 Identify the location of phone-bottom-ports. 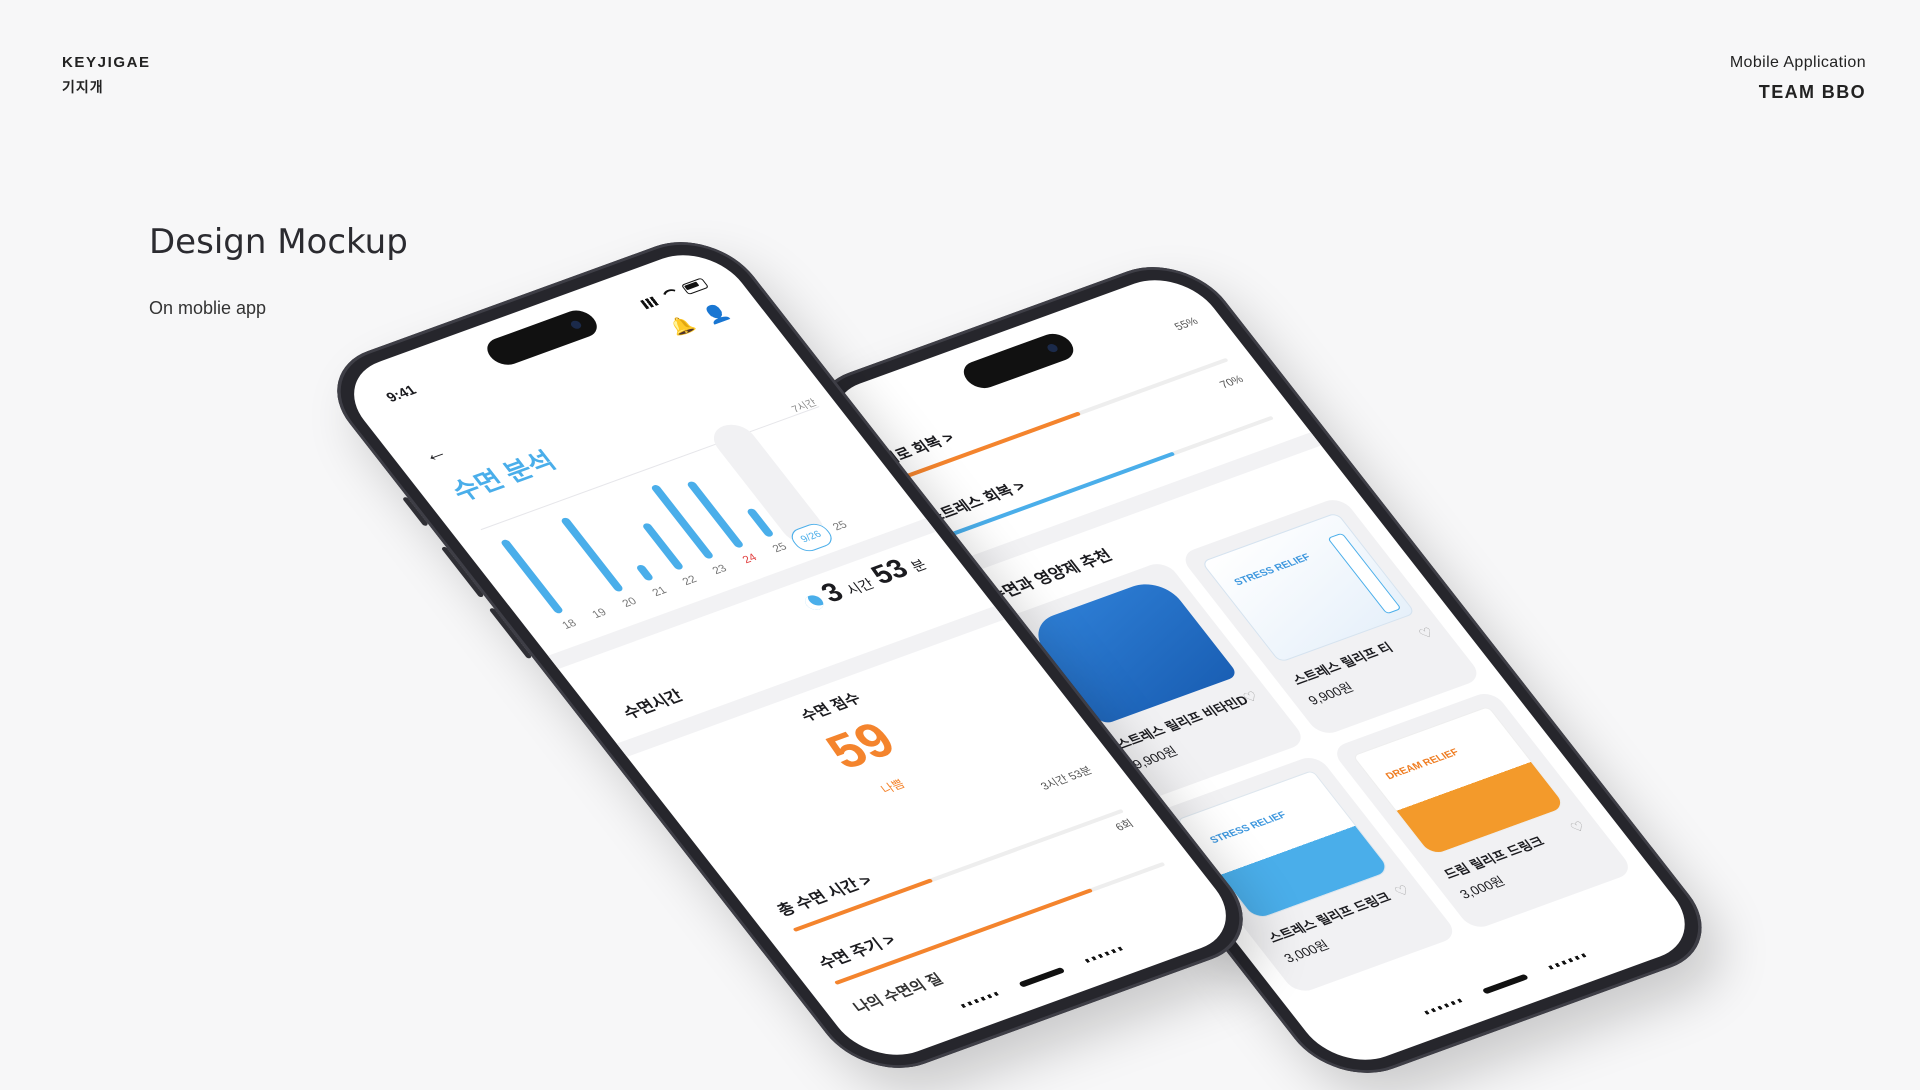
(1506, 983).